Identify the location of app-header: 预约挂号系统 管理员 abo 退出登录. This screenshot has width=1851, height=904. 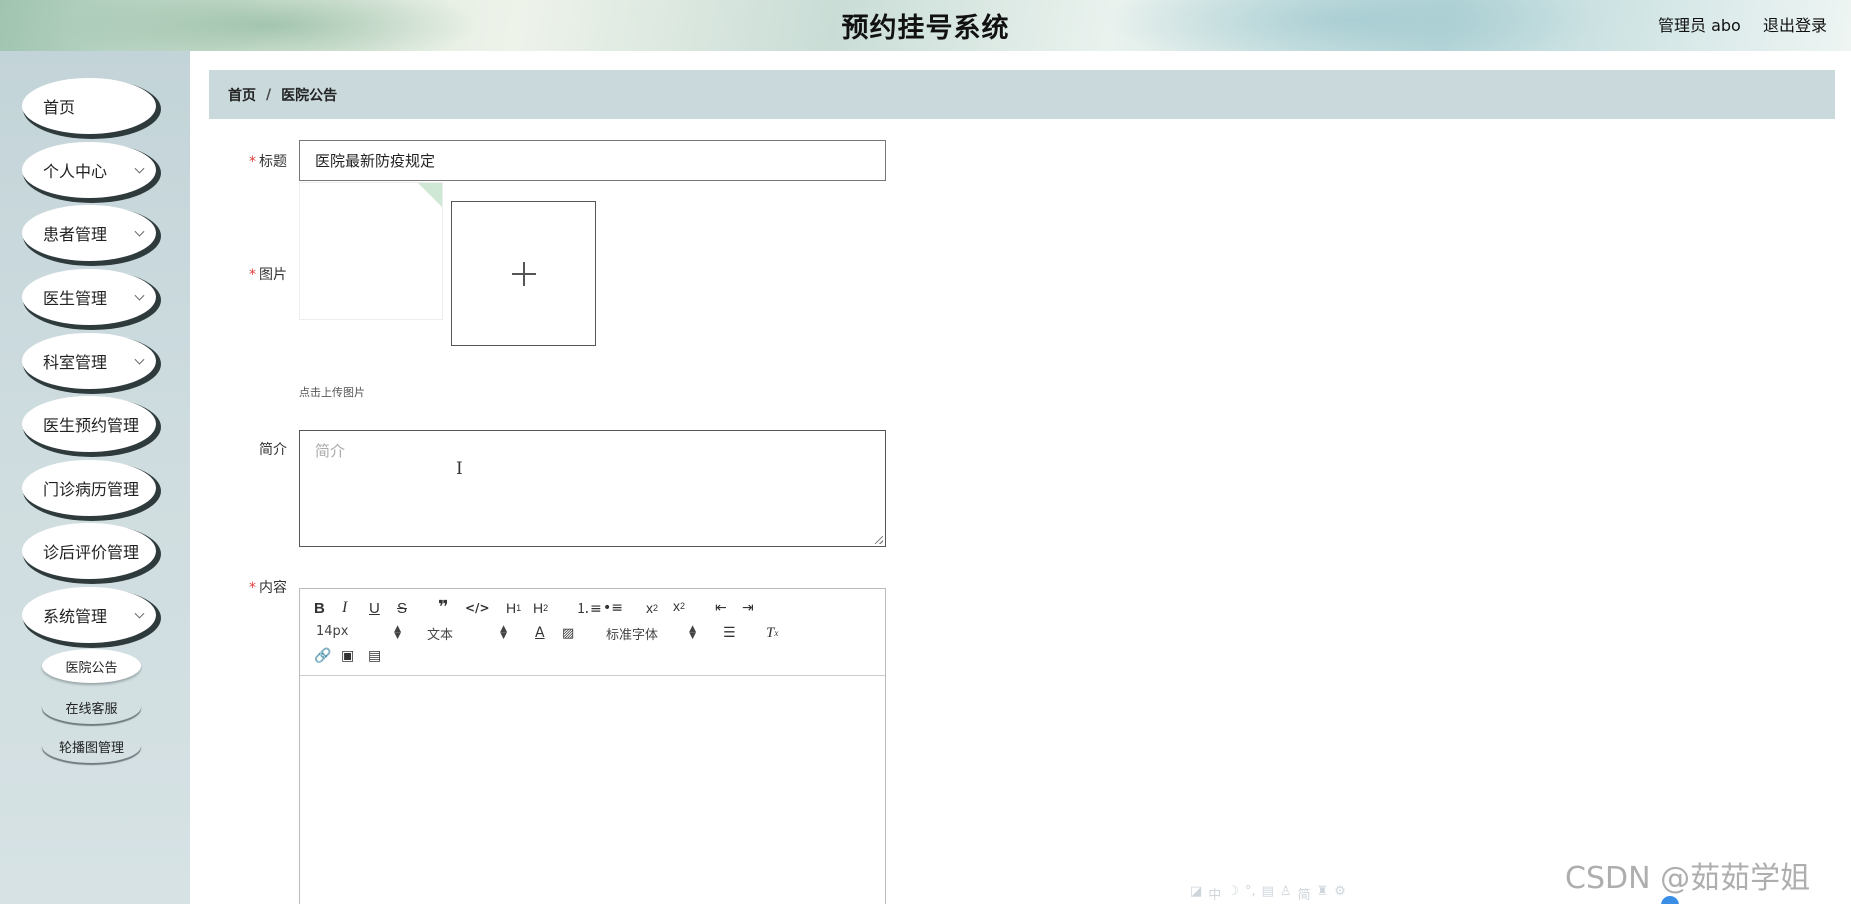
(925, 25).